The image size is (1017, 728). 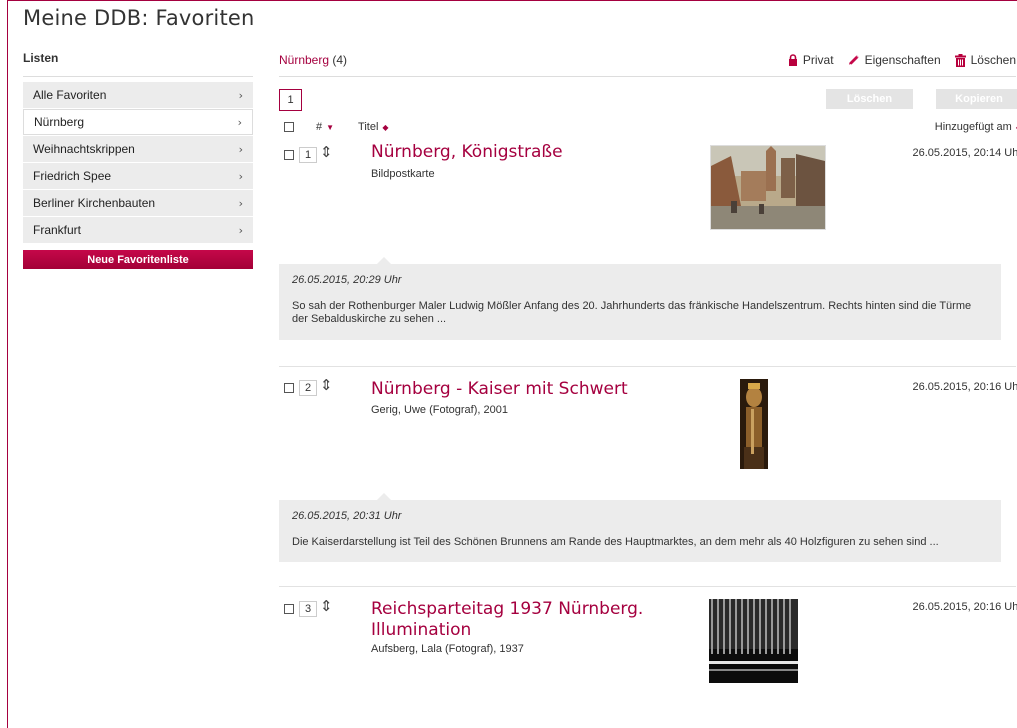 What do you see at coordinates (59, 122) in the screenshot?
I see `sidebar-item-label: Nürnberg` at bounding box center [59, 122].